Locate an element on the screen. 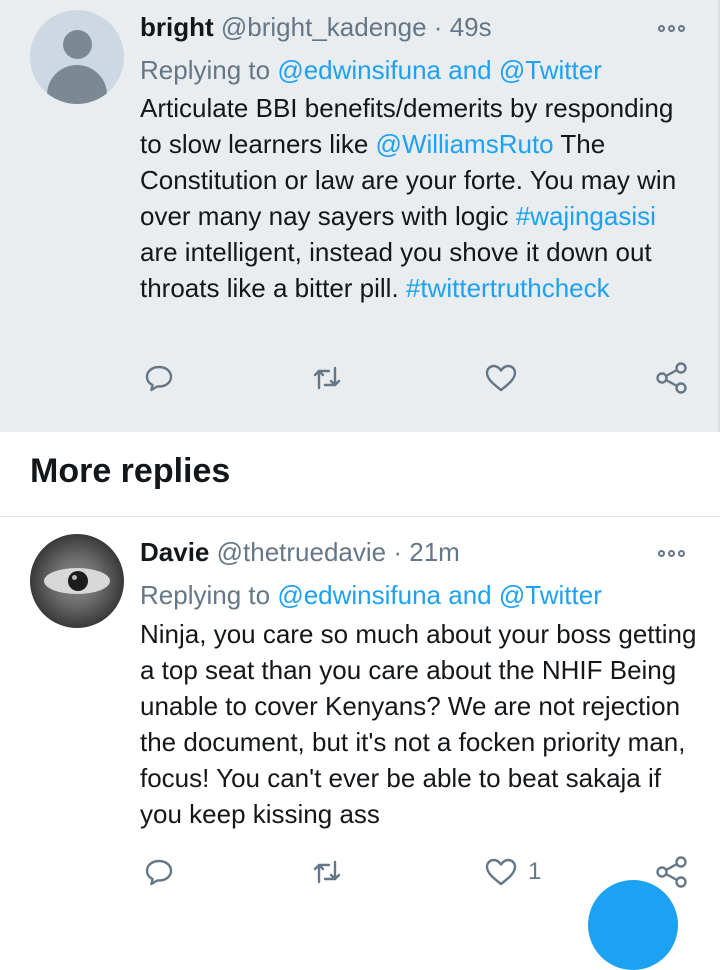 Image resolution: width=720 pixels, height=970 pixels. section-title: More replies is located at coordinates (130, 471).